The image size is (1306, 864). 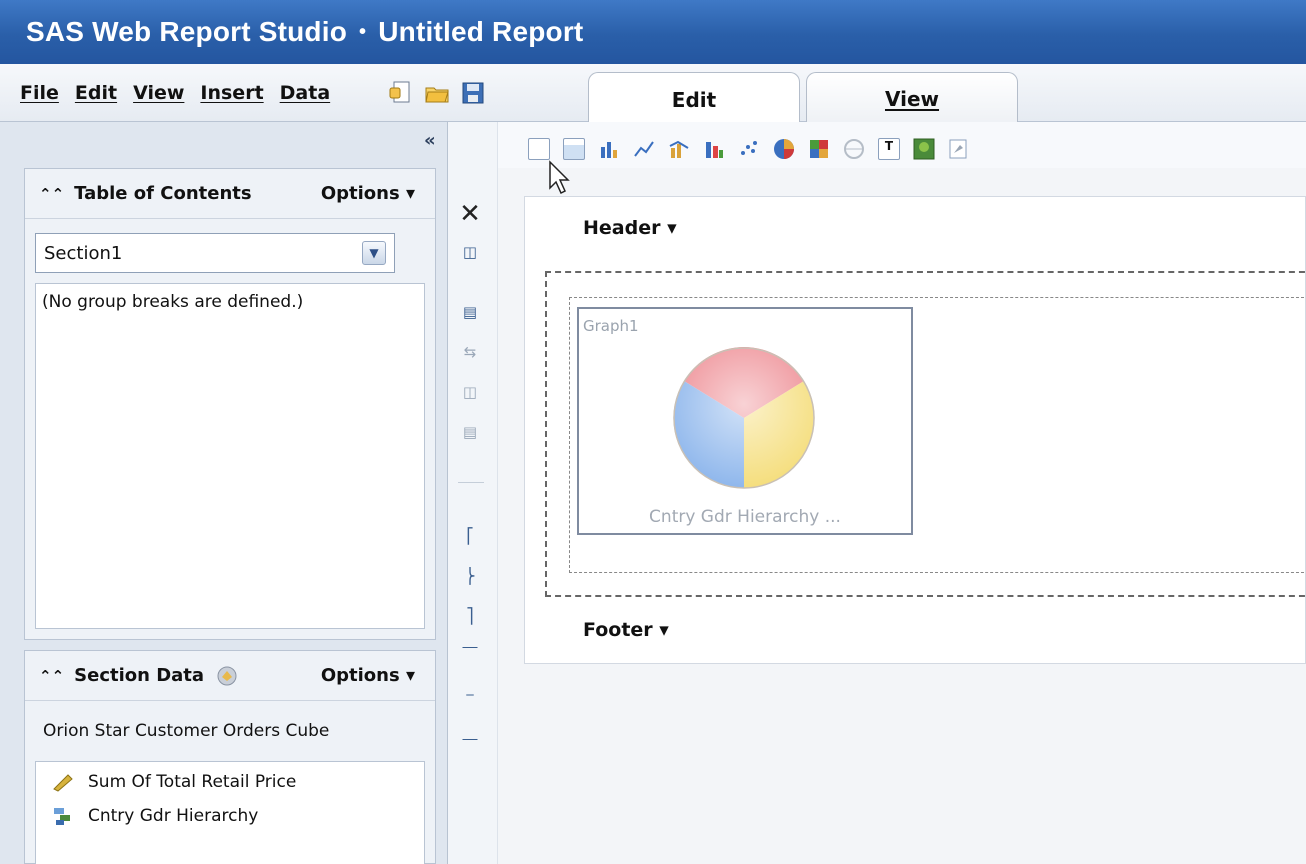 I want to click on save-icon, so click(x=473, y=93).